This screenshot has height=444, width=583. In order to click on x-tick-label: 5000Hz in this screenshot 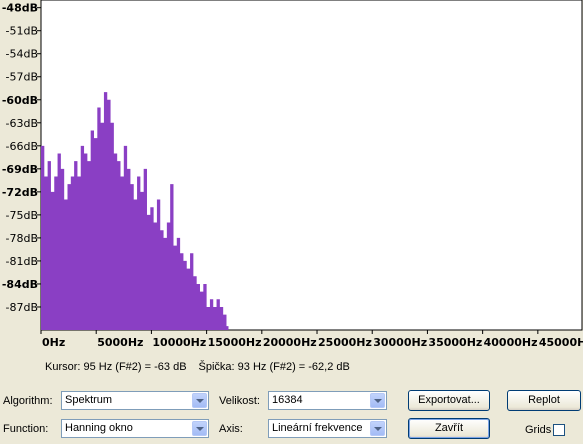, I will do `click(120, 342)`.